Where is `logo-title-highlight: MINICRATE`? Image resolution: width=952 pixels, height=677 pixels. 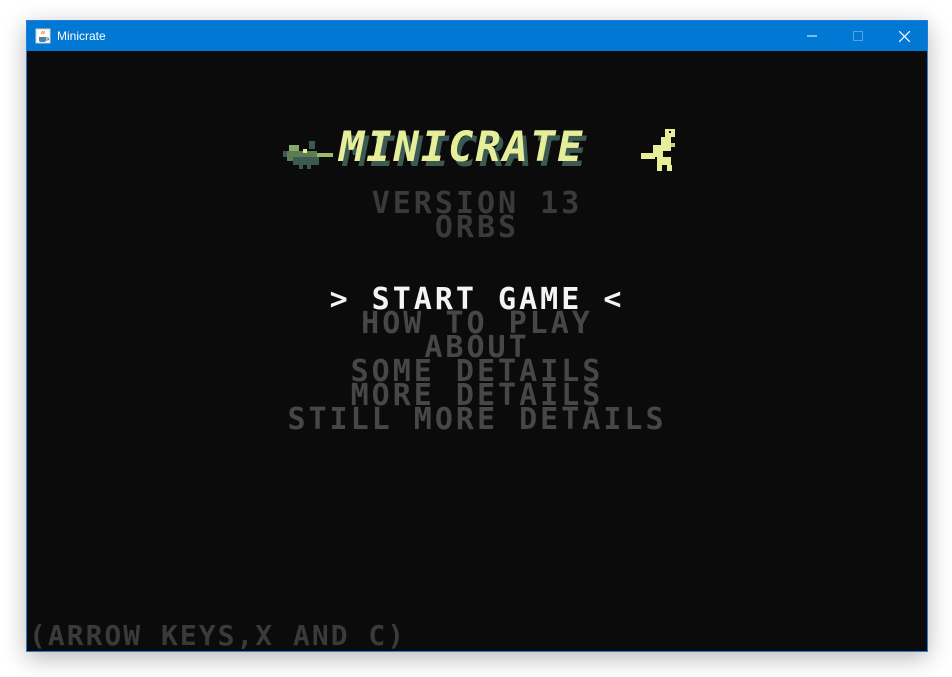
logo-title-highlight: MINICRATE is located at coordinates (461, 147).